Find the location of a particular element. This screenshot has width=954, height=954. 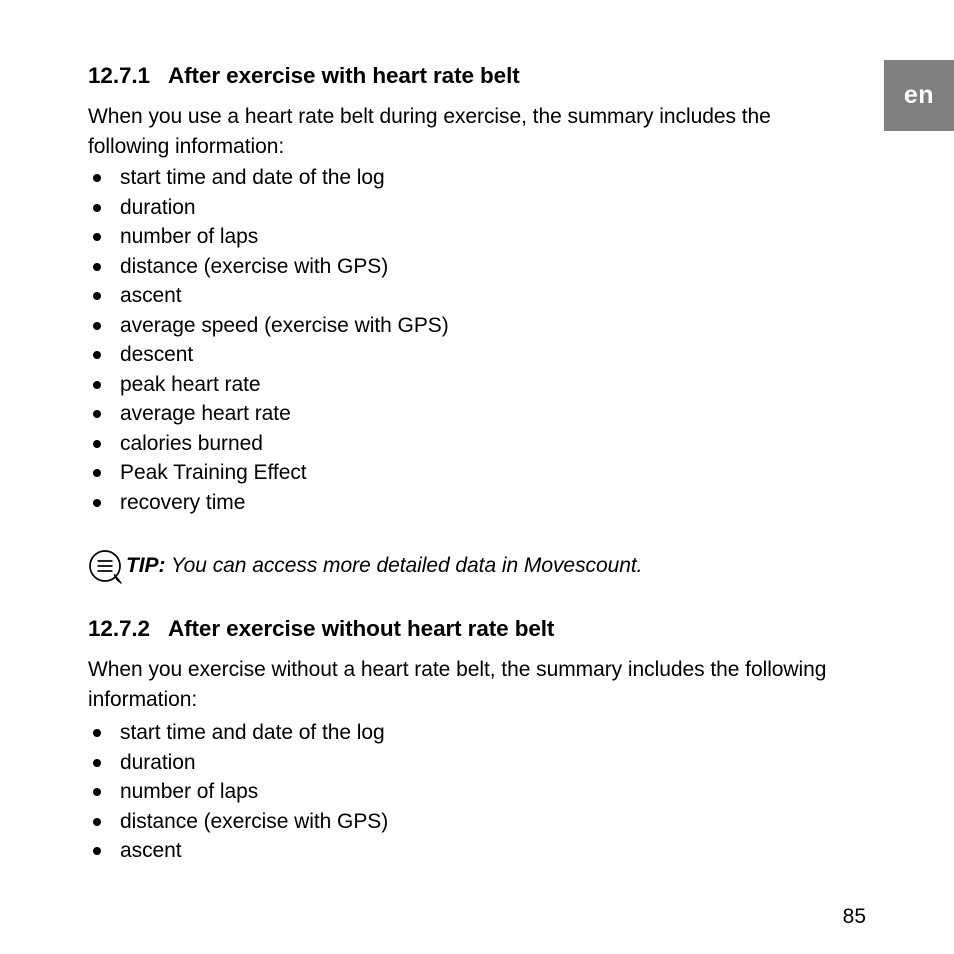

list-item: recovery time is located at coordinates (268, 503).